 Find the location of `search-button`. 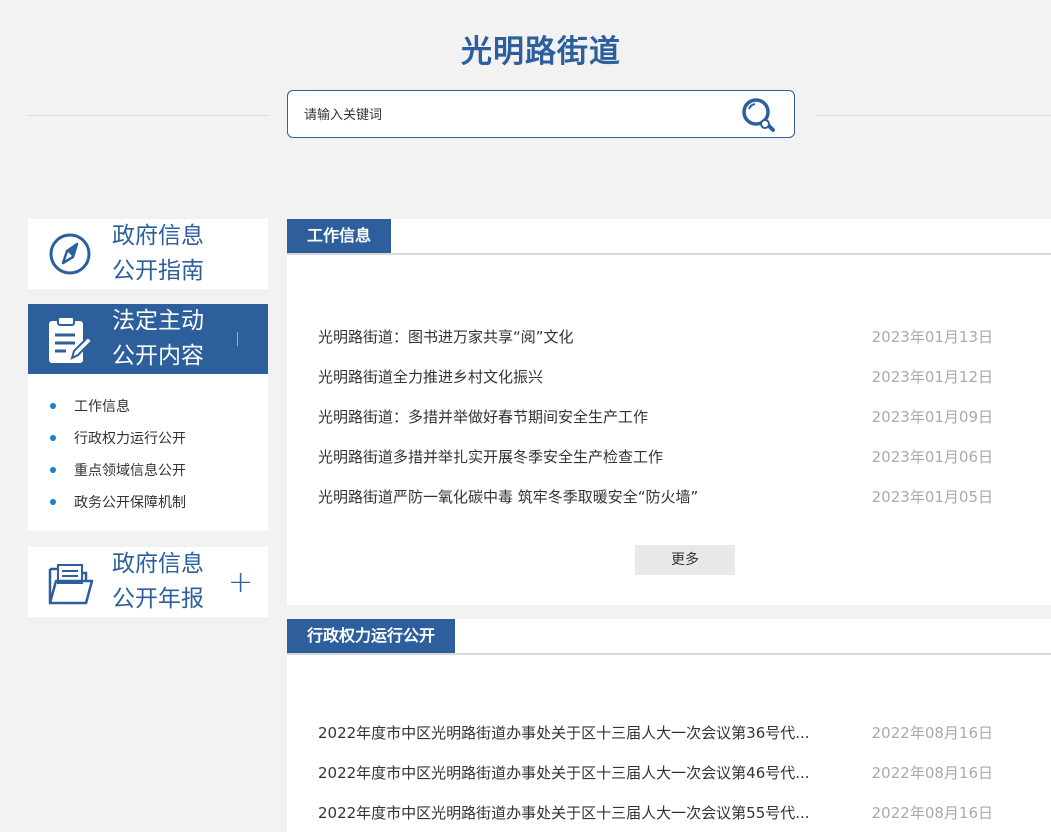

search-button is located at coordinates (760, 115).